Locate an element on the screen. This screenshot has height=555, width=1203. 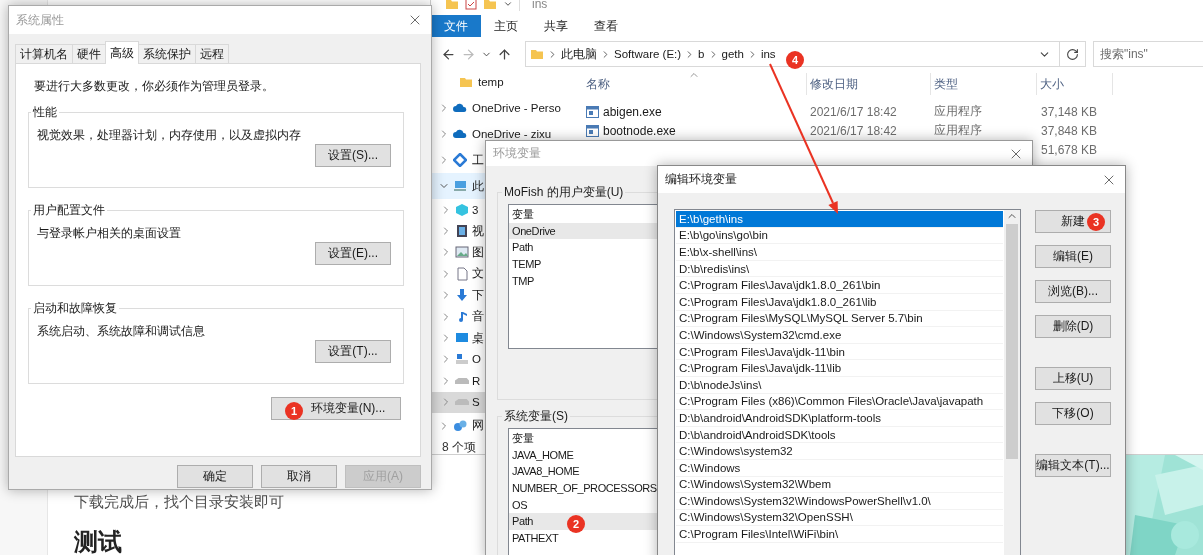
file-size: 51,678 KB is located at coordinates (1068, 149).